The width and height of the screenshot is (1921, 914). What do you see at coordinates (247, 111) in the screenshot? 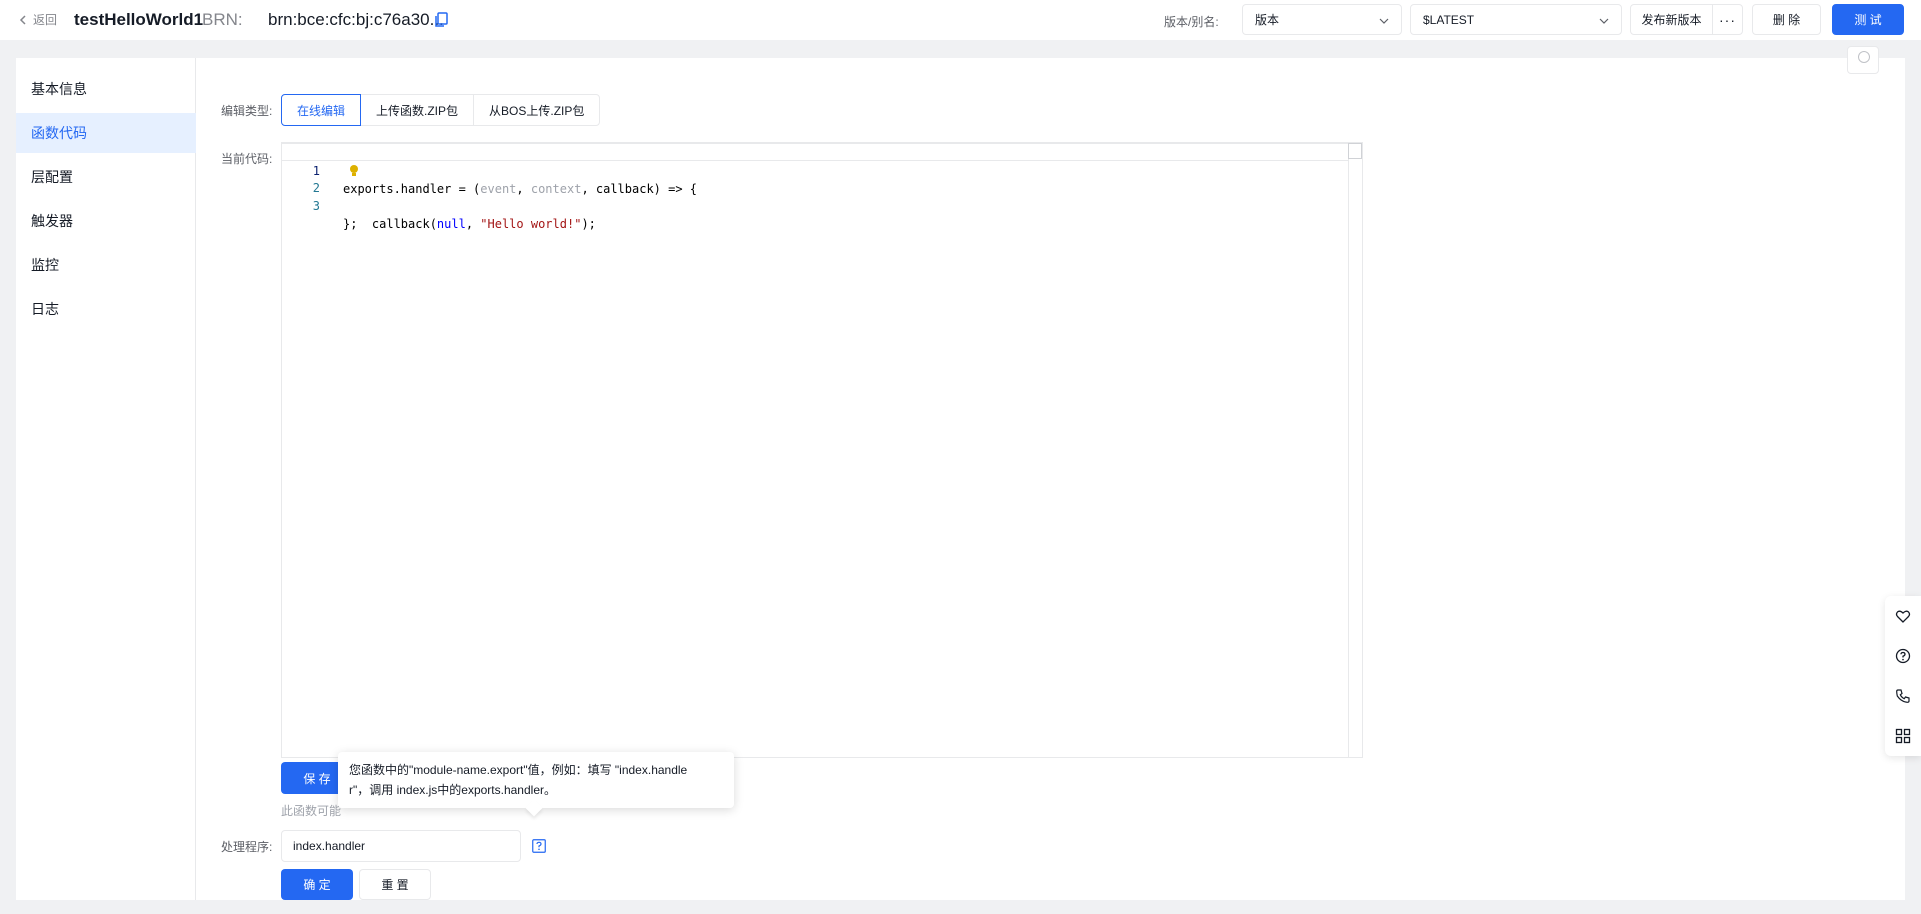
I see `edit-type-label: 编辑类型:` at bounding box center [247, 111].